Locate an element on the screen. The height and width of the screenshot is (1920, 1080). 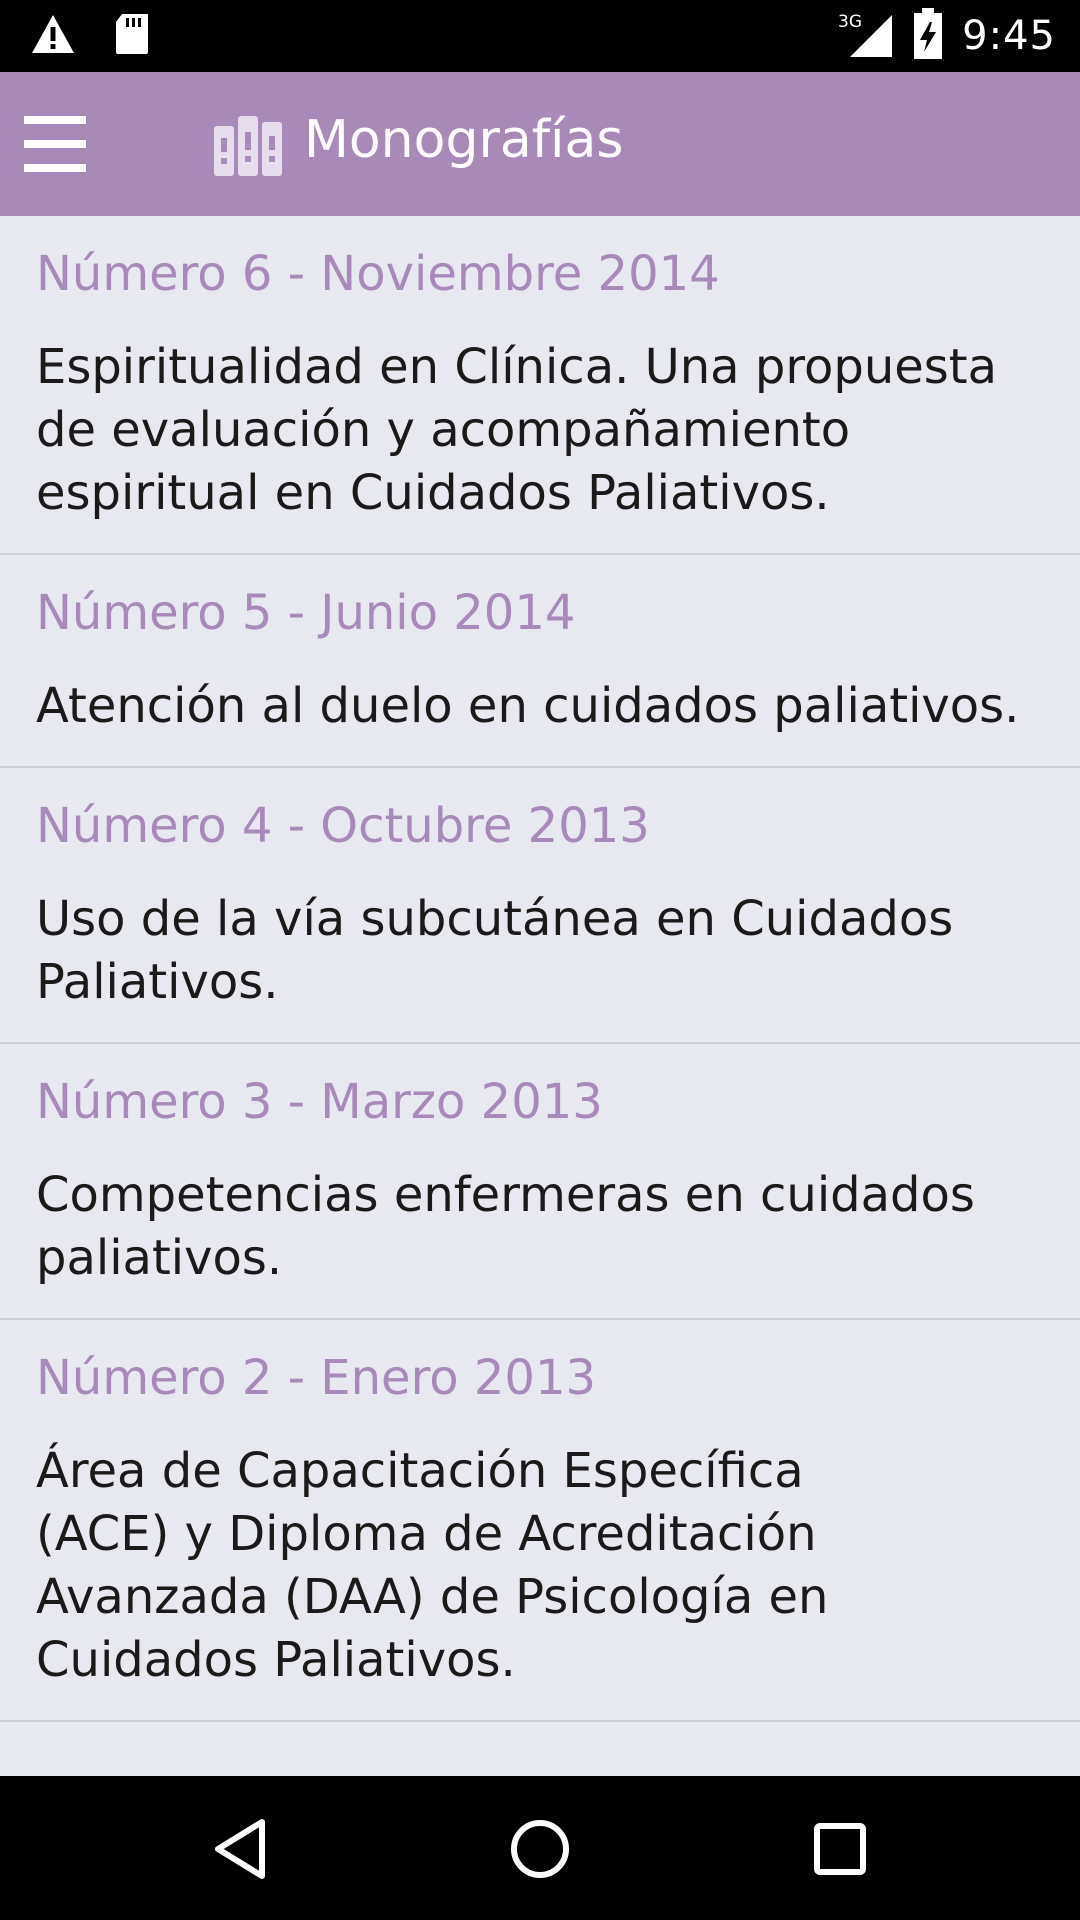
back-icon is located at coordinates (241, 1849).